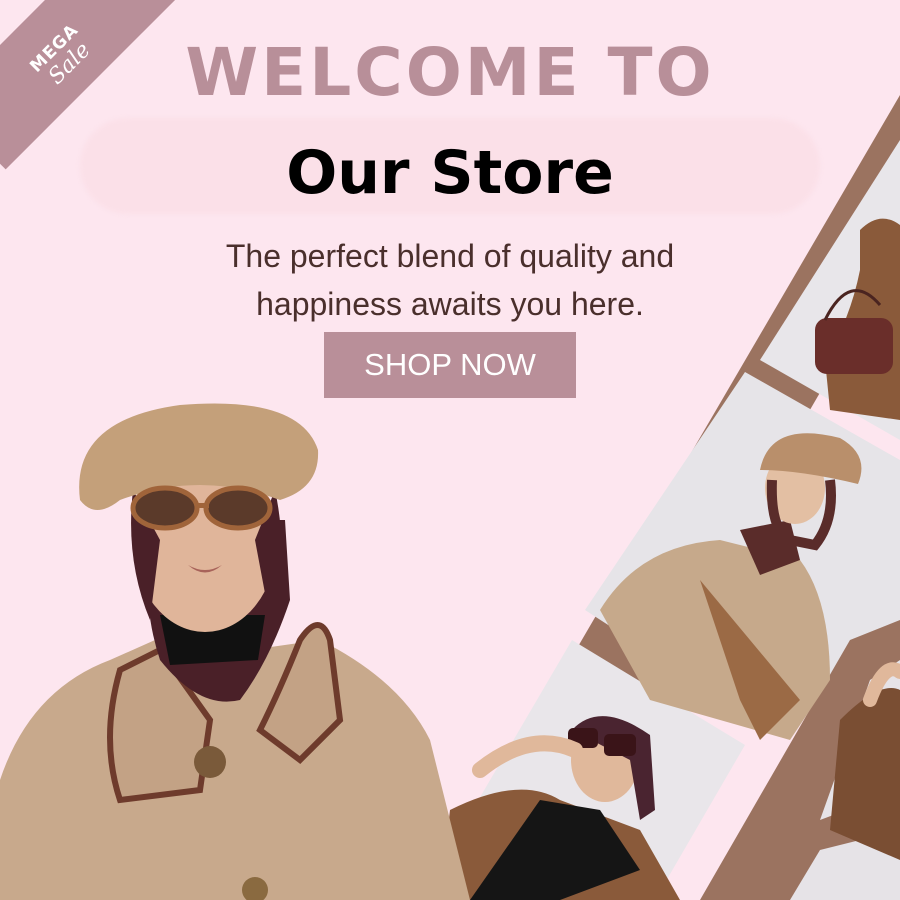 The height and width of the screenshot is (900, 900). What do you see at coordinates (210, 762) in the screenshot?
I see `coat-button` at bounding box center [210, 762].